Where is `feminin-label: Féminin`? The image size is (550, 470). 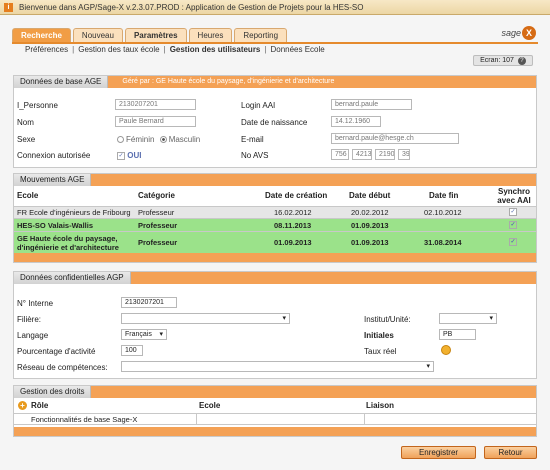
feminin-label: Féminin is located at coordinates (140, 139).